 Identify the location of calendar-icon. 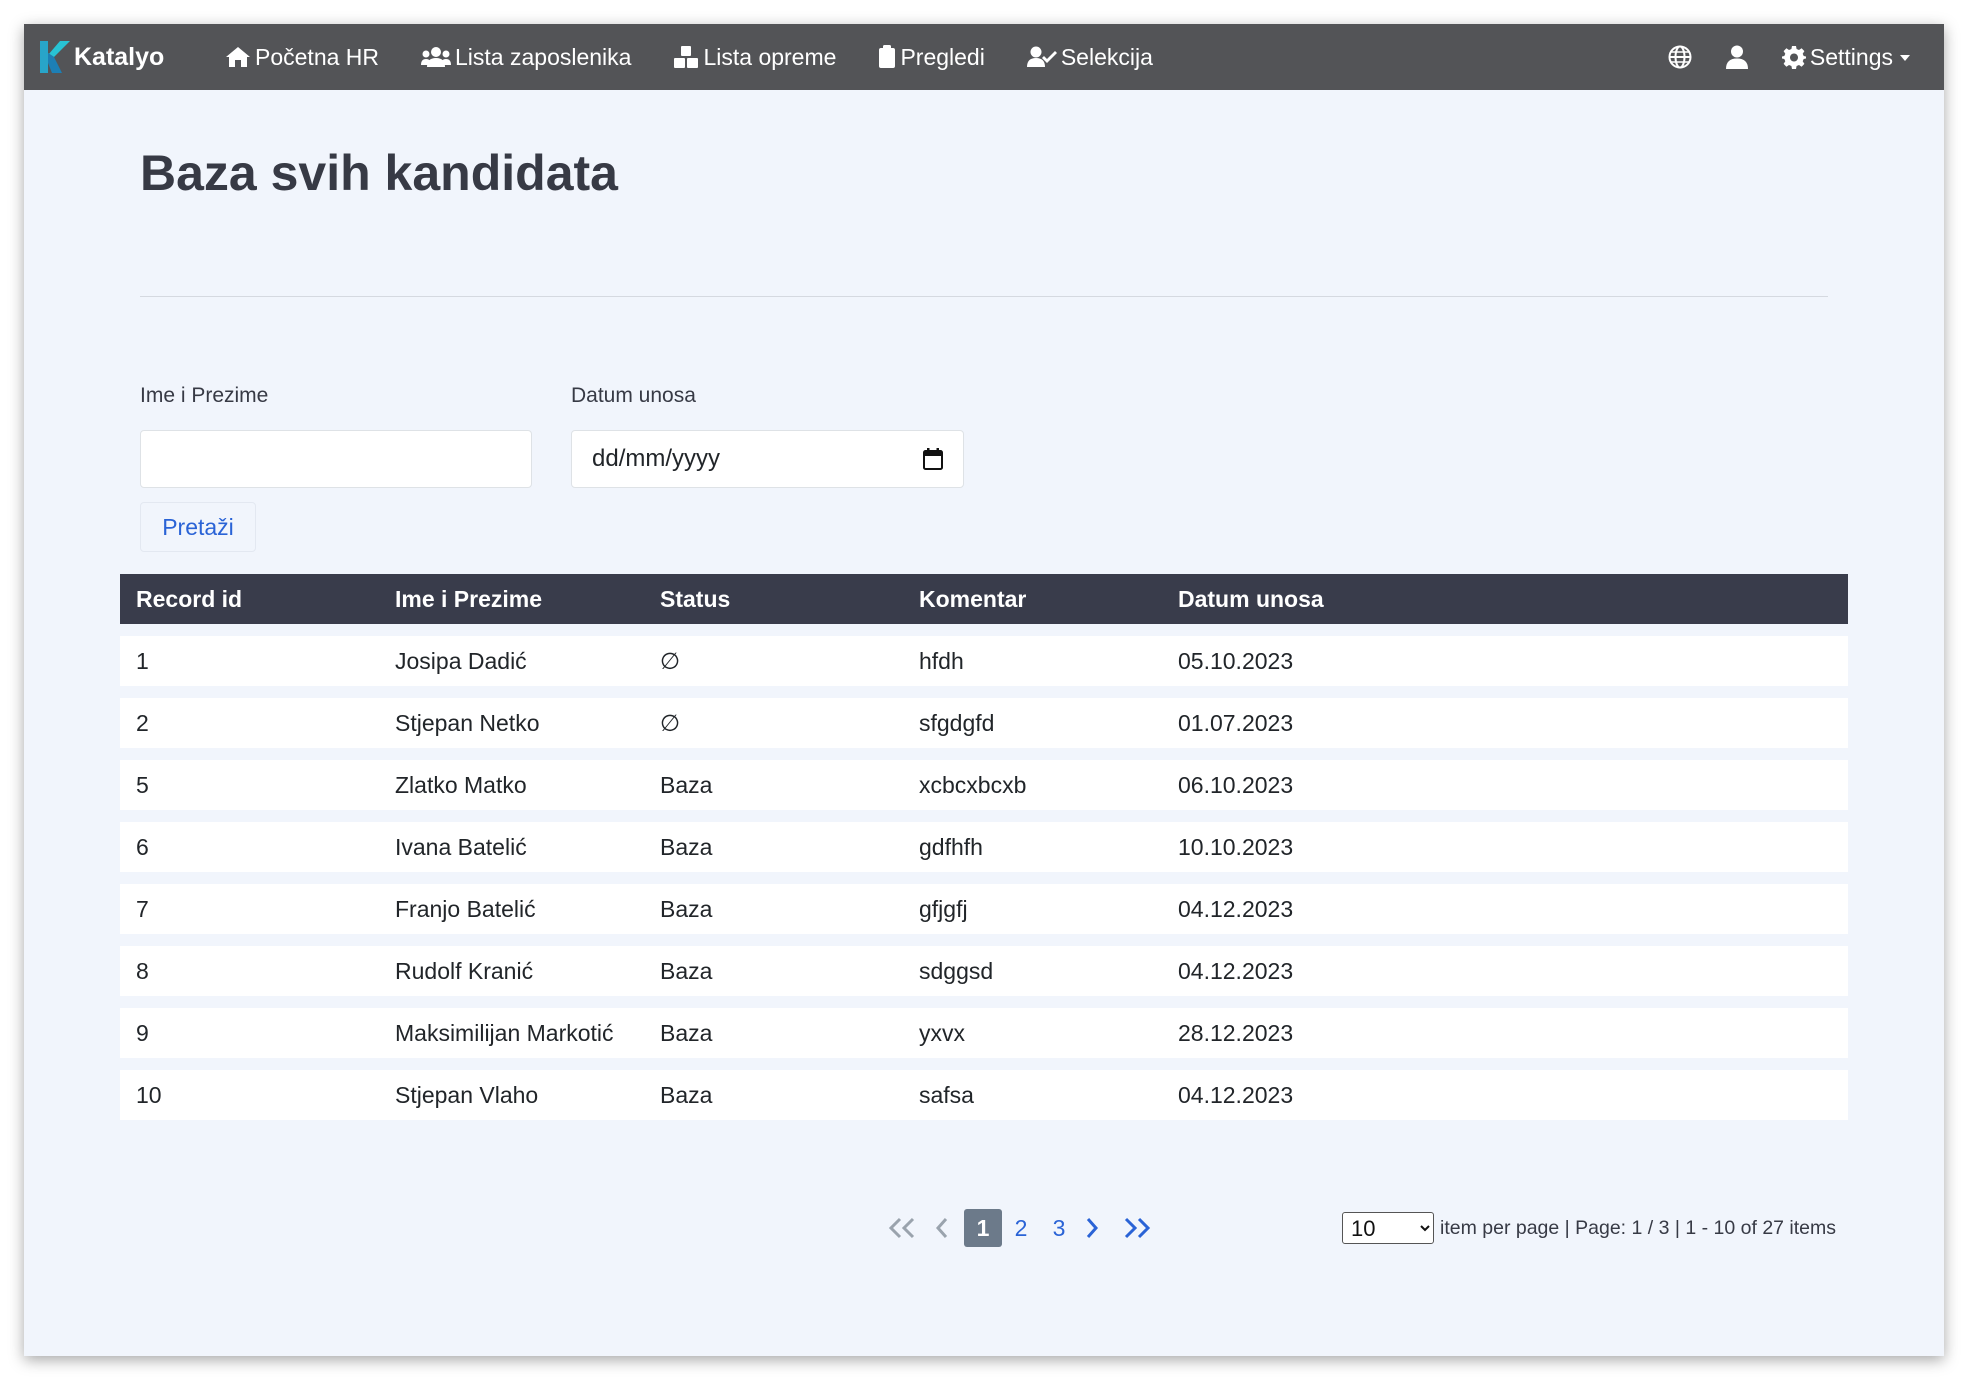
(933, 459).